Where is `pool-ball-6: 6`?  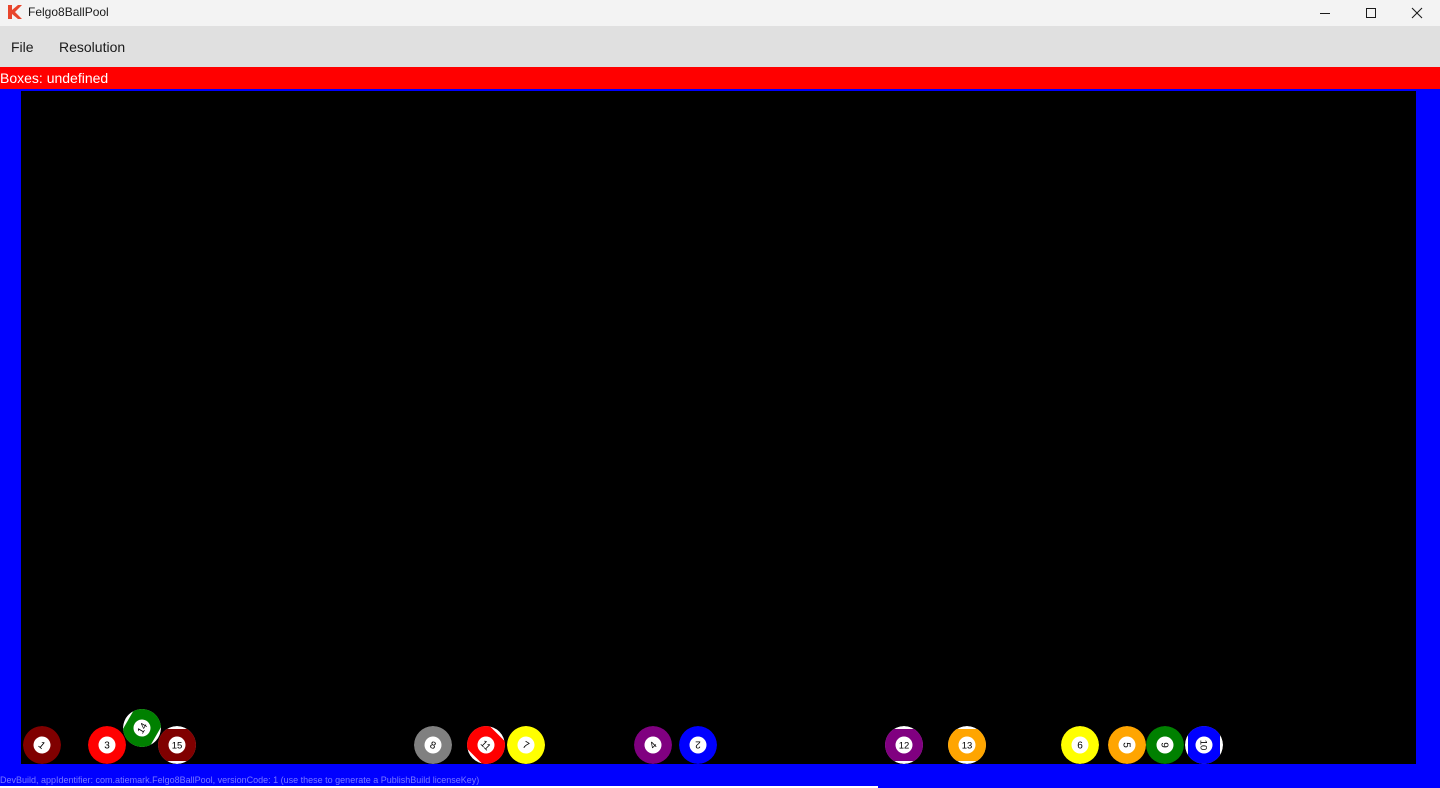
pool-ball-6: 6 is located at coordinates (1080, 745).